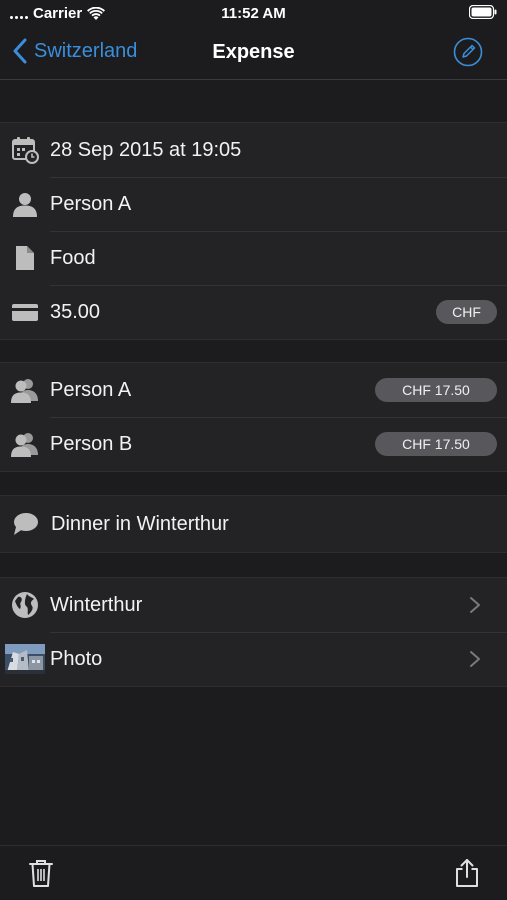 This screenshot has width=507, height=900. I want to click on navigation-bar: Switzerland Expense, so click(253, 54).